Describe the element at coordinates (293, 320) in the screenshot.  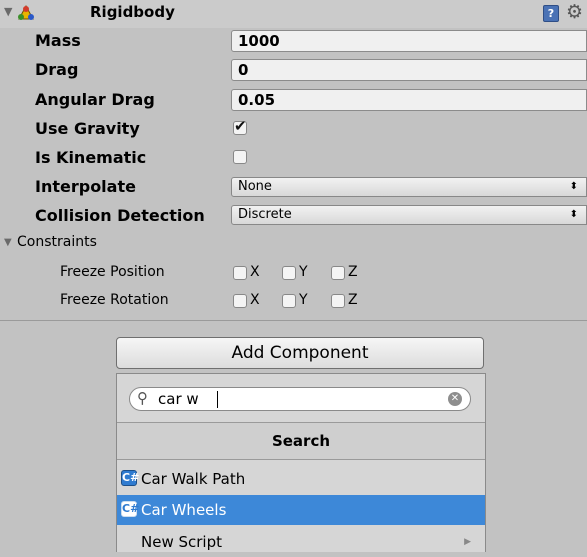
I see `section-divider` at that location.